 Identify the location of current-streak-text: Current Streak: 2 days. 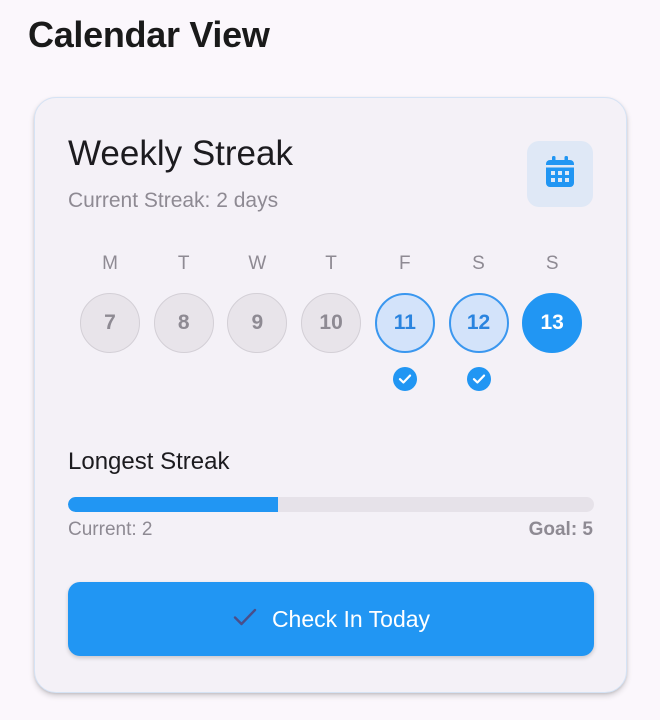
(173, 200).